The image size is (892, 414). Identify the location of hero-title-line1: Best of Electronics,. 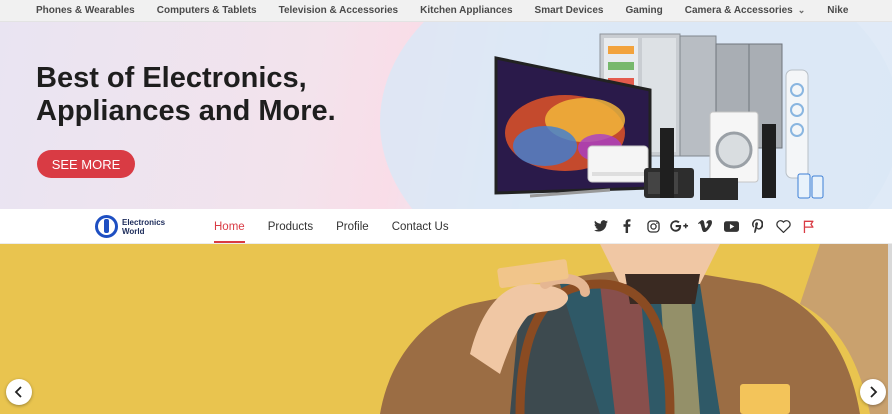
(171, 78).